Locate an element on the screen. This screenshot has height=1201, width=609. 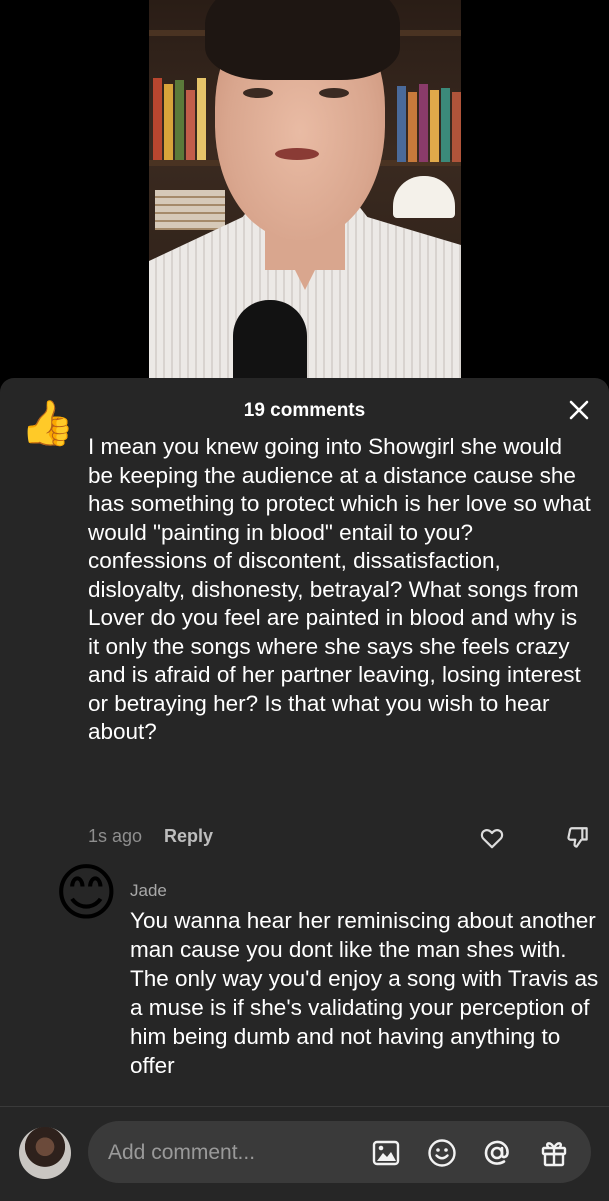
lamp is located at coordinates (424, 197).